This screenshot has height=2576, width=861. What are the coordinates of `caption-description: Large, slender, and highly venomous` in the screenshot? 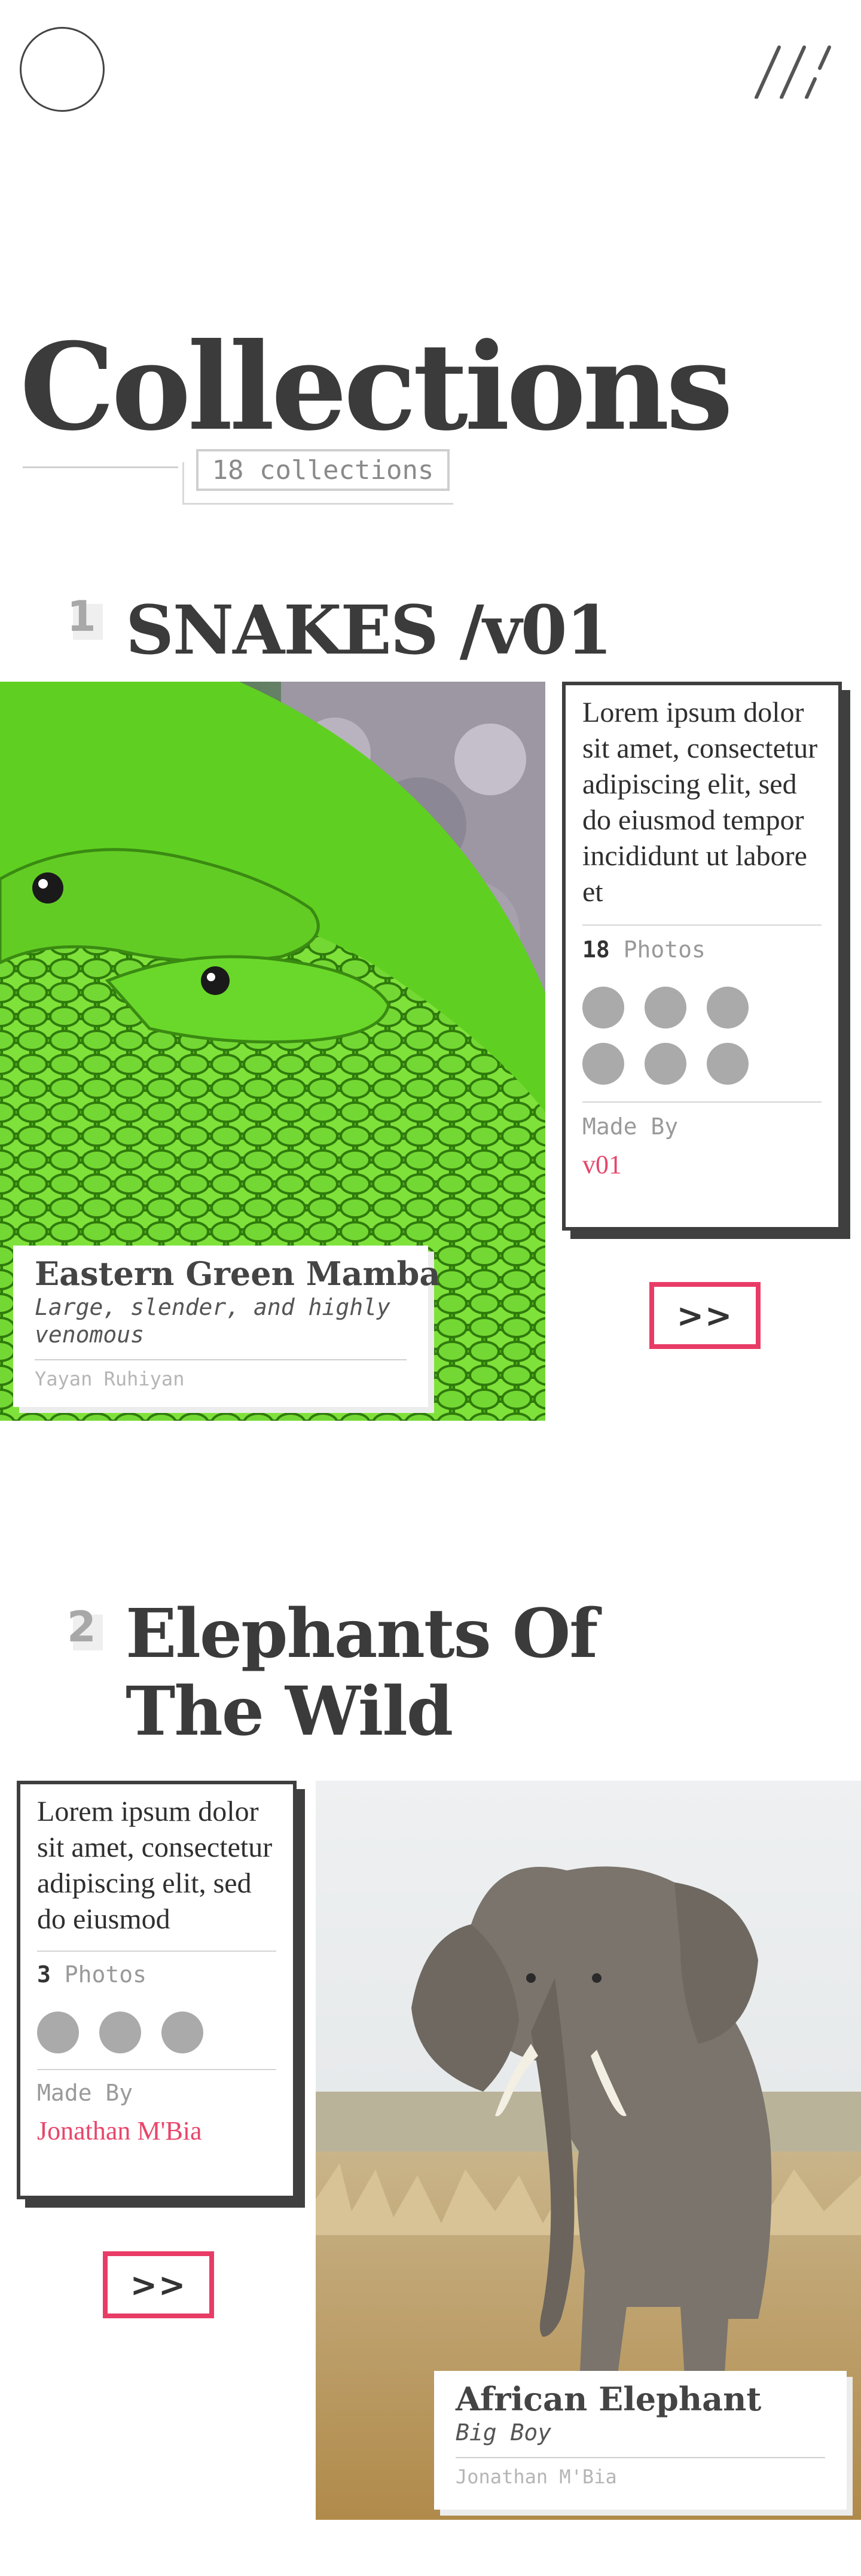 It's located at (212, 1321).